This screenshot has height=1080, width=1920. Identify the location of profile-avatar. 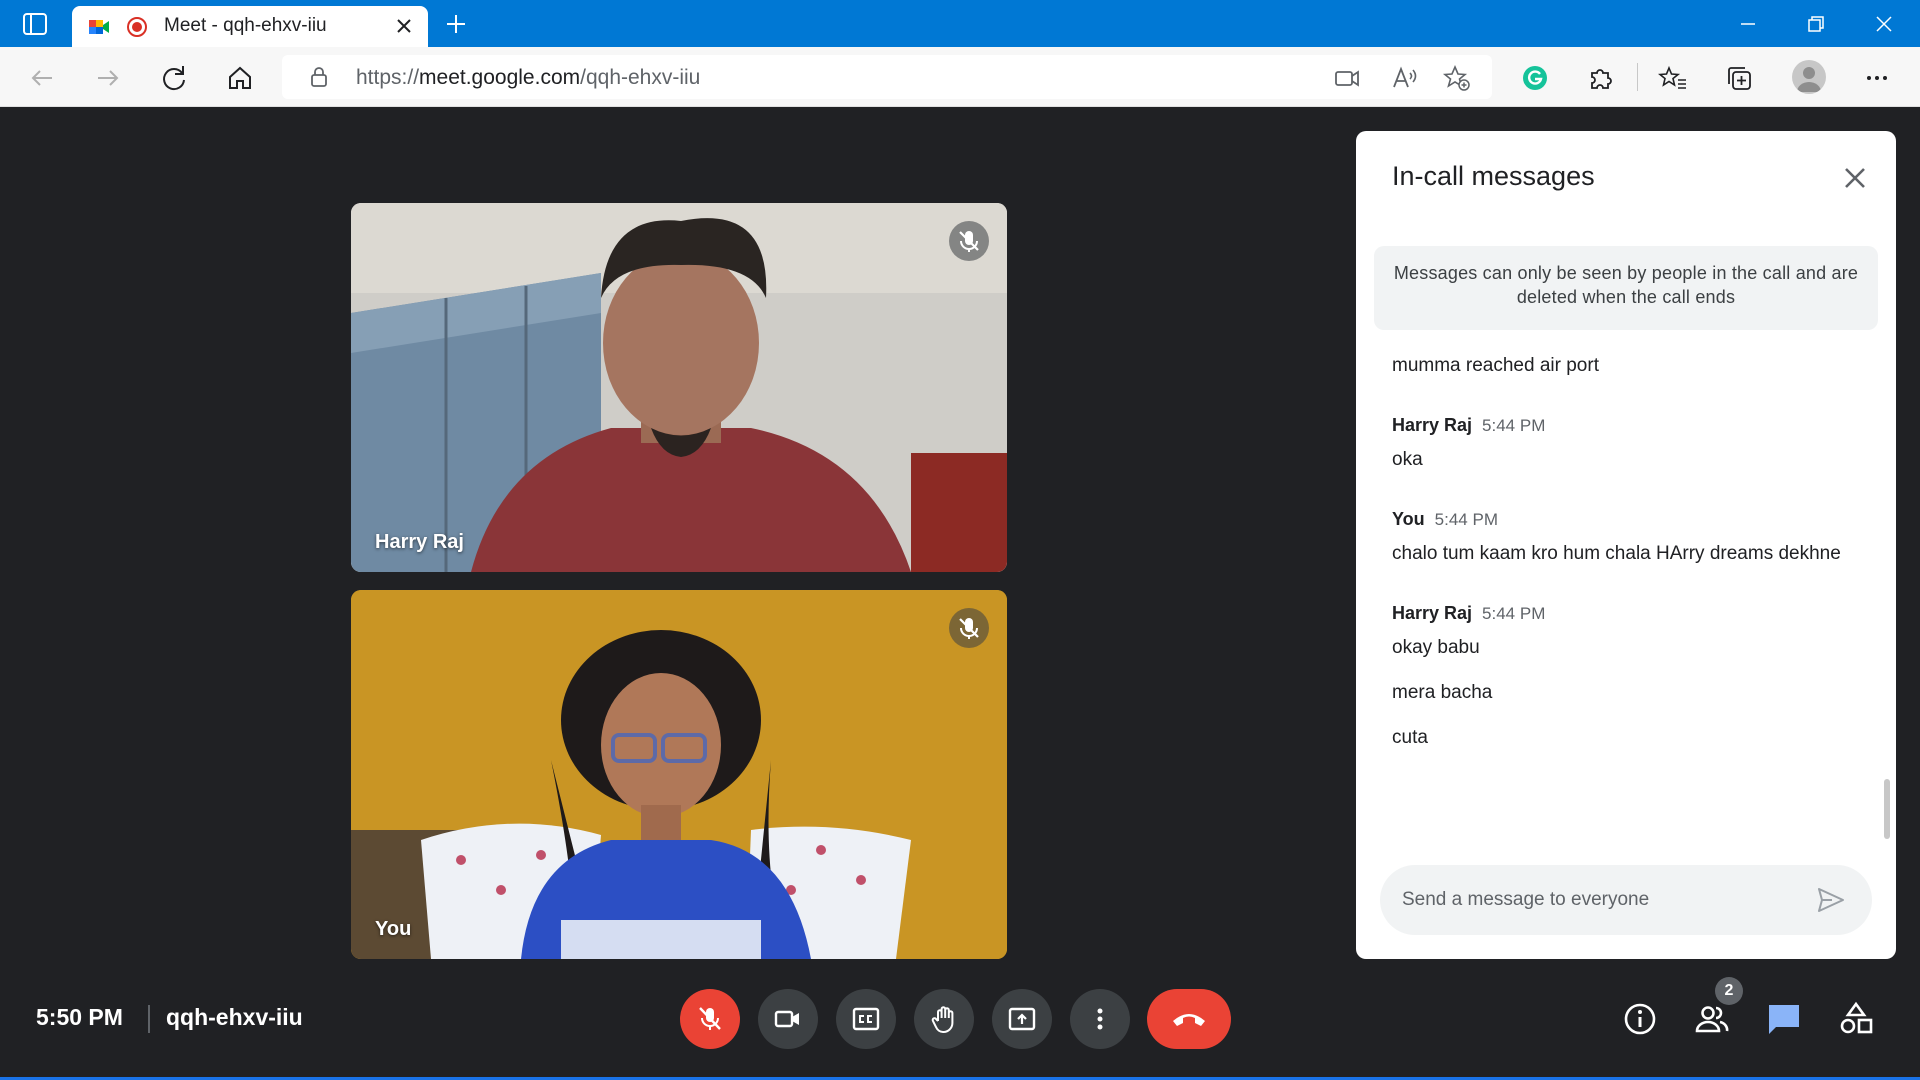
(1809, 77).